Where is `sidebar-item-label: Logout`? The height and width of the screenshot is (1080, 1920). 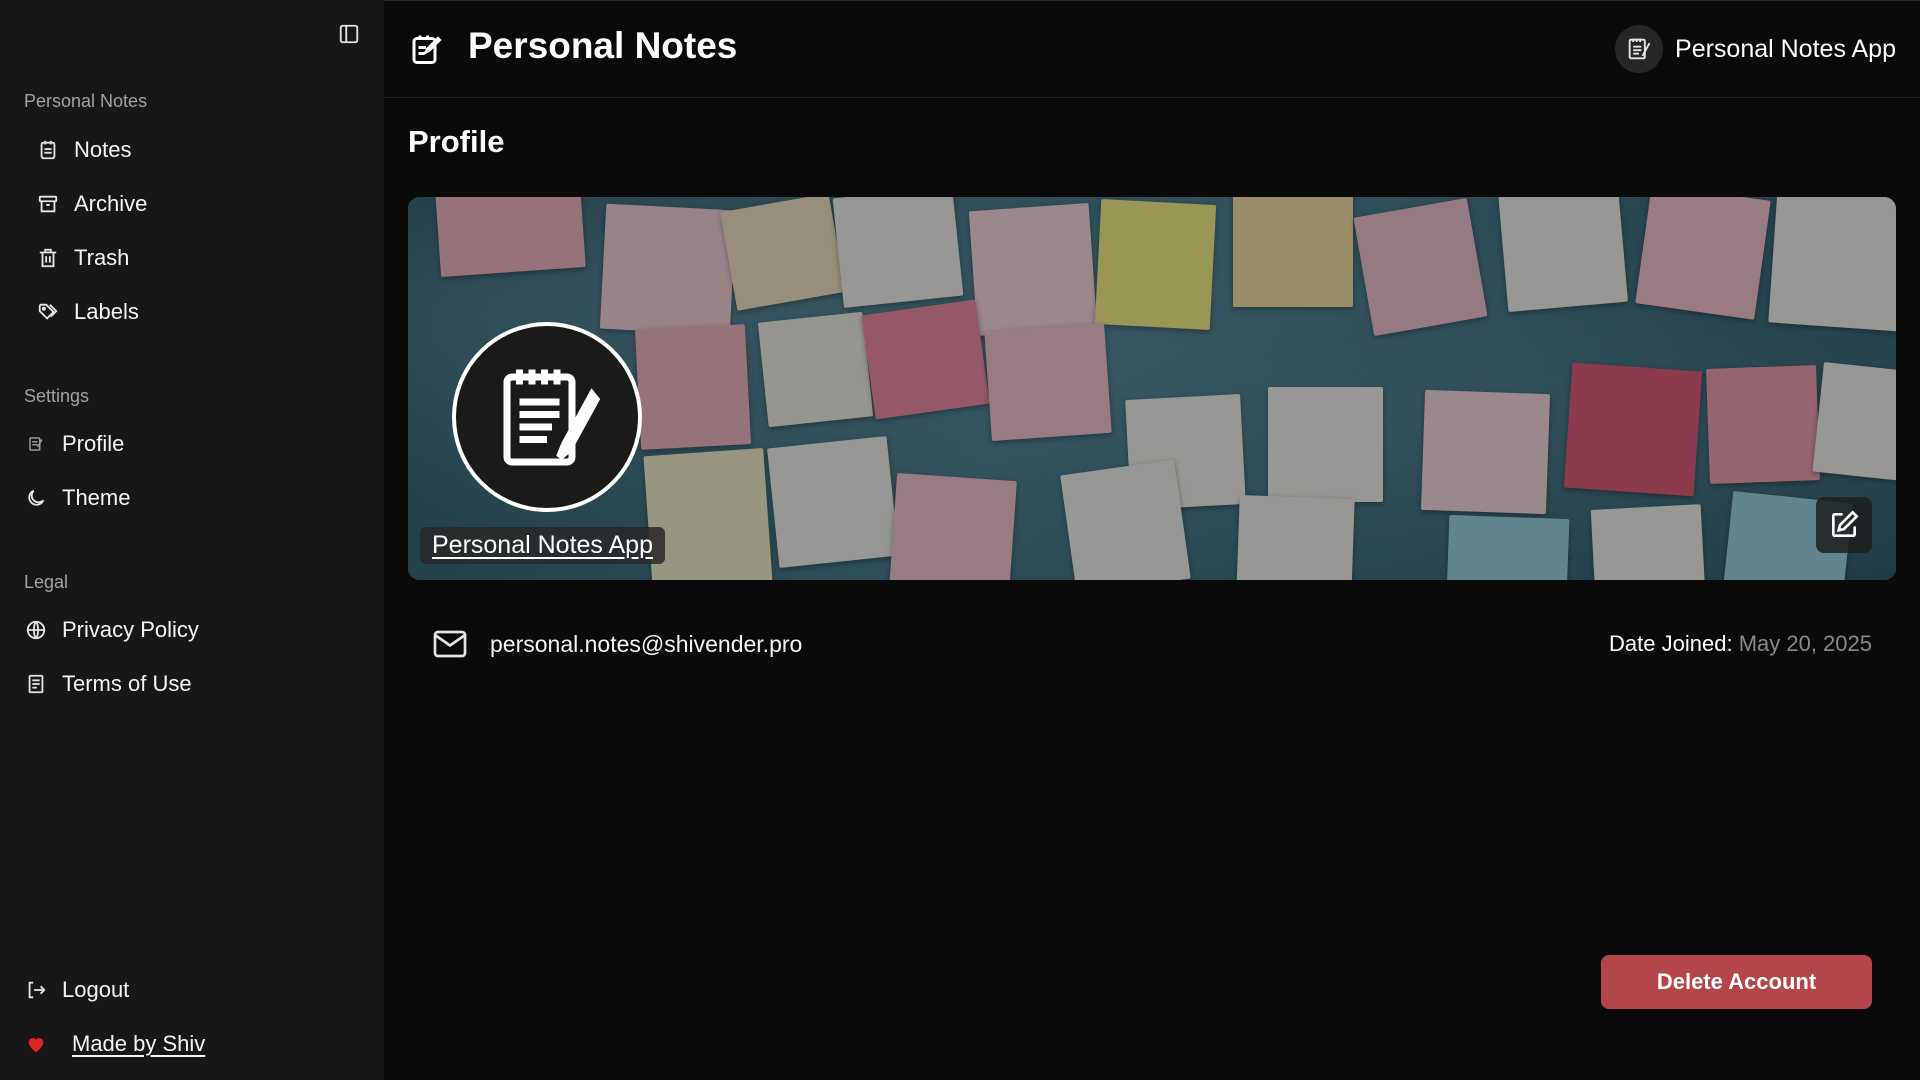
sidebar-item-label: Logout is located at coordinates (96, 989).